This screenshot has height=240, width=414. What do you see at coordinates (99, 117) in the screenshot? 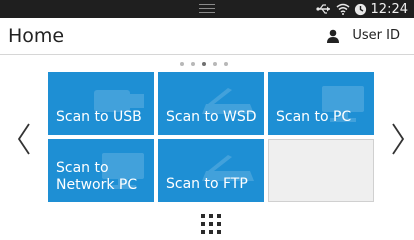
I see `tile-label: Scan to USB` at bounding box center [99, 117].